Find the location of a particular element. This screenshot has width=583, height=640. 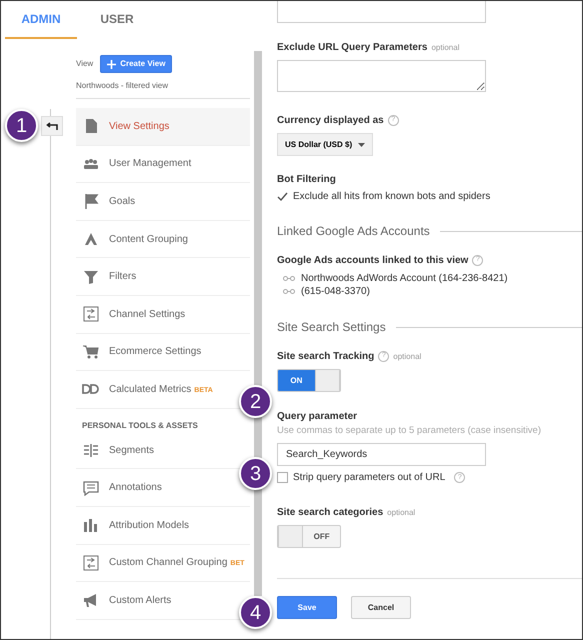

merge-icon is located at coordinates (91, 239).